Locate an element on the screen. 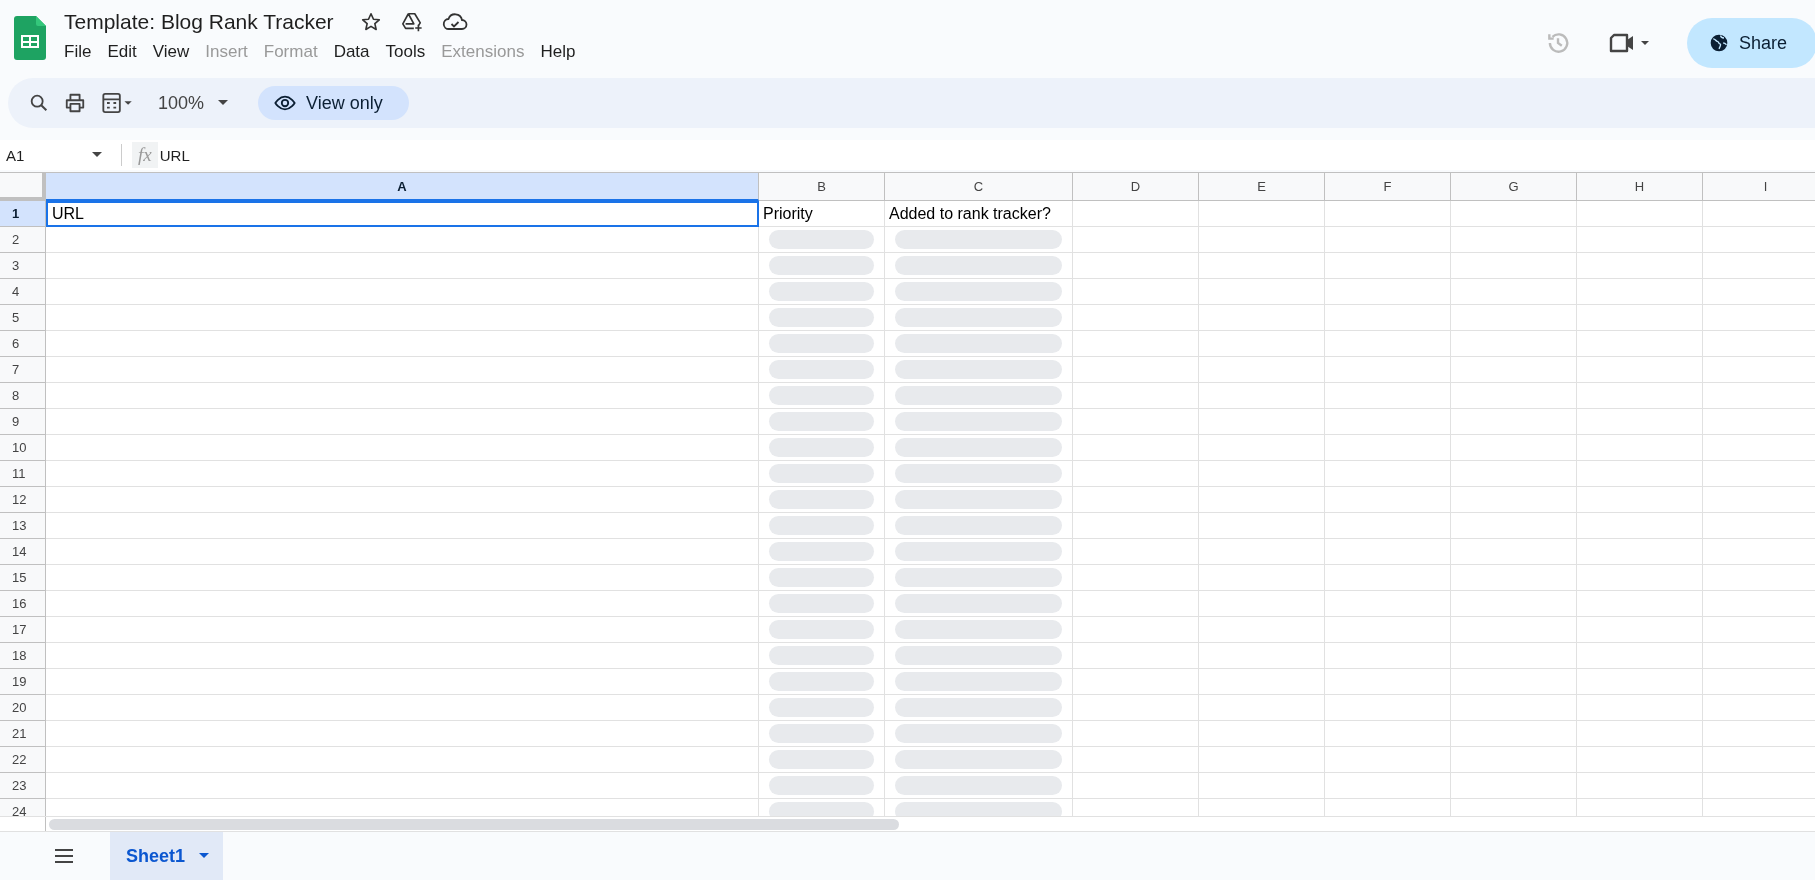 This screenshot has height=880, width=1815. row-header: 3 is located at coordinates (23, 266).